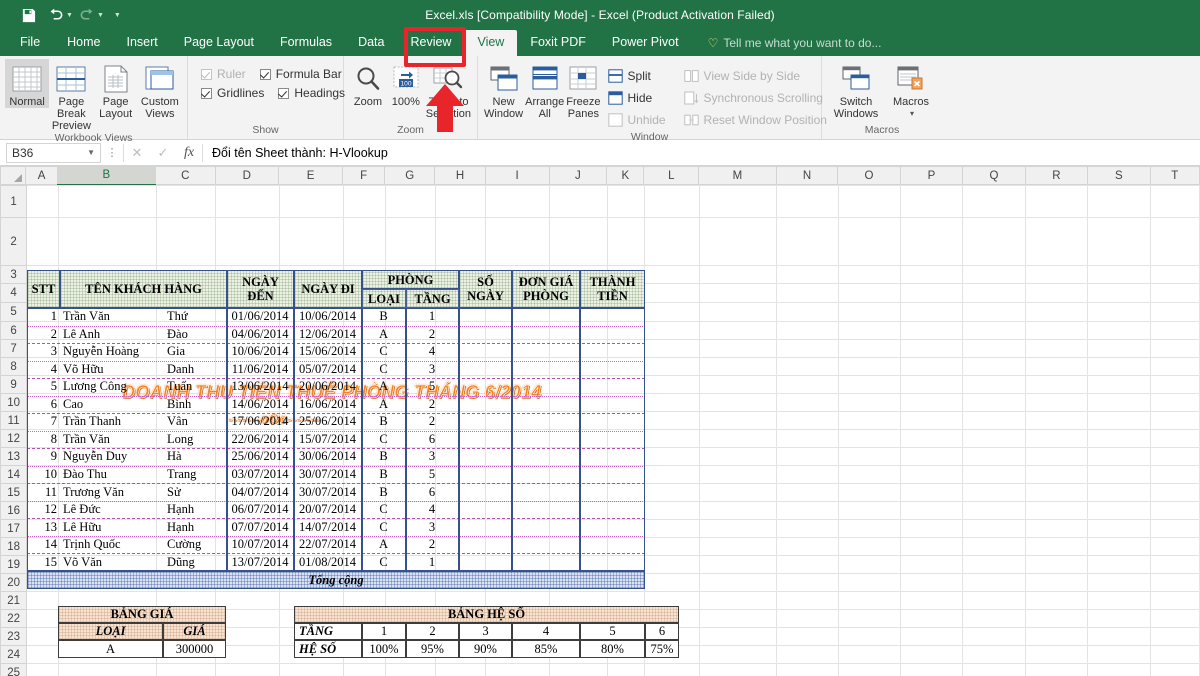  I want to click on column-header-p: P, so click(931, 176).